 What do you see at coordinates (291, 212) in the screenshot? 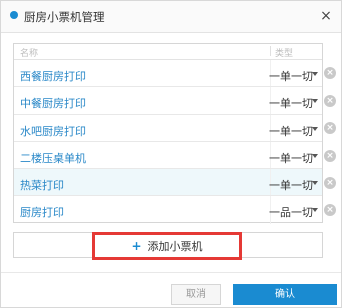
I see `print-mode-select: 一品一切` at bounding box center [291, 212].